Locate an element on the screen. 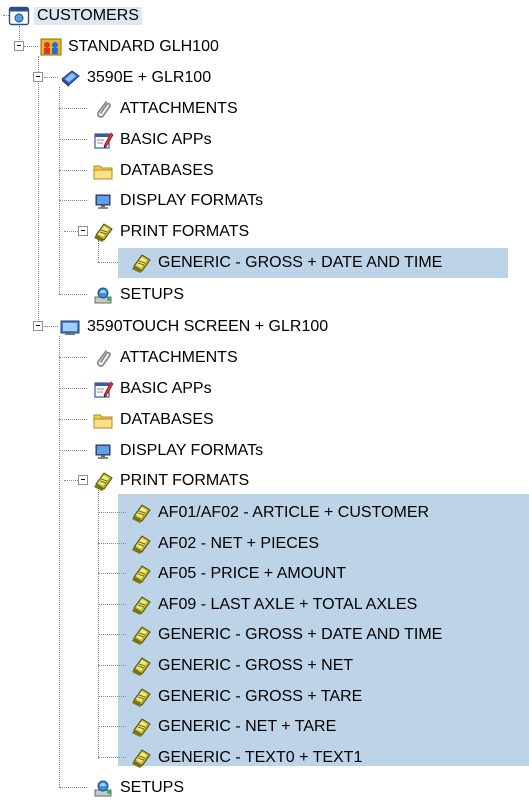  collapse-toggle-customer is located at coordinates (19, 46).